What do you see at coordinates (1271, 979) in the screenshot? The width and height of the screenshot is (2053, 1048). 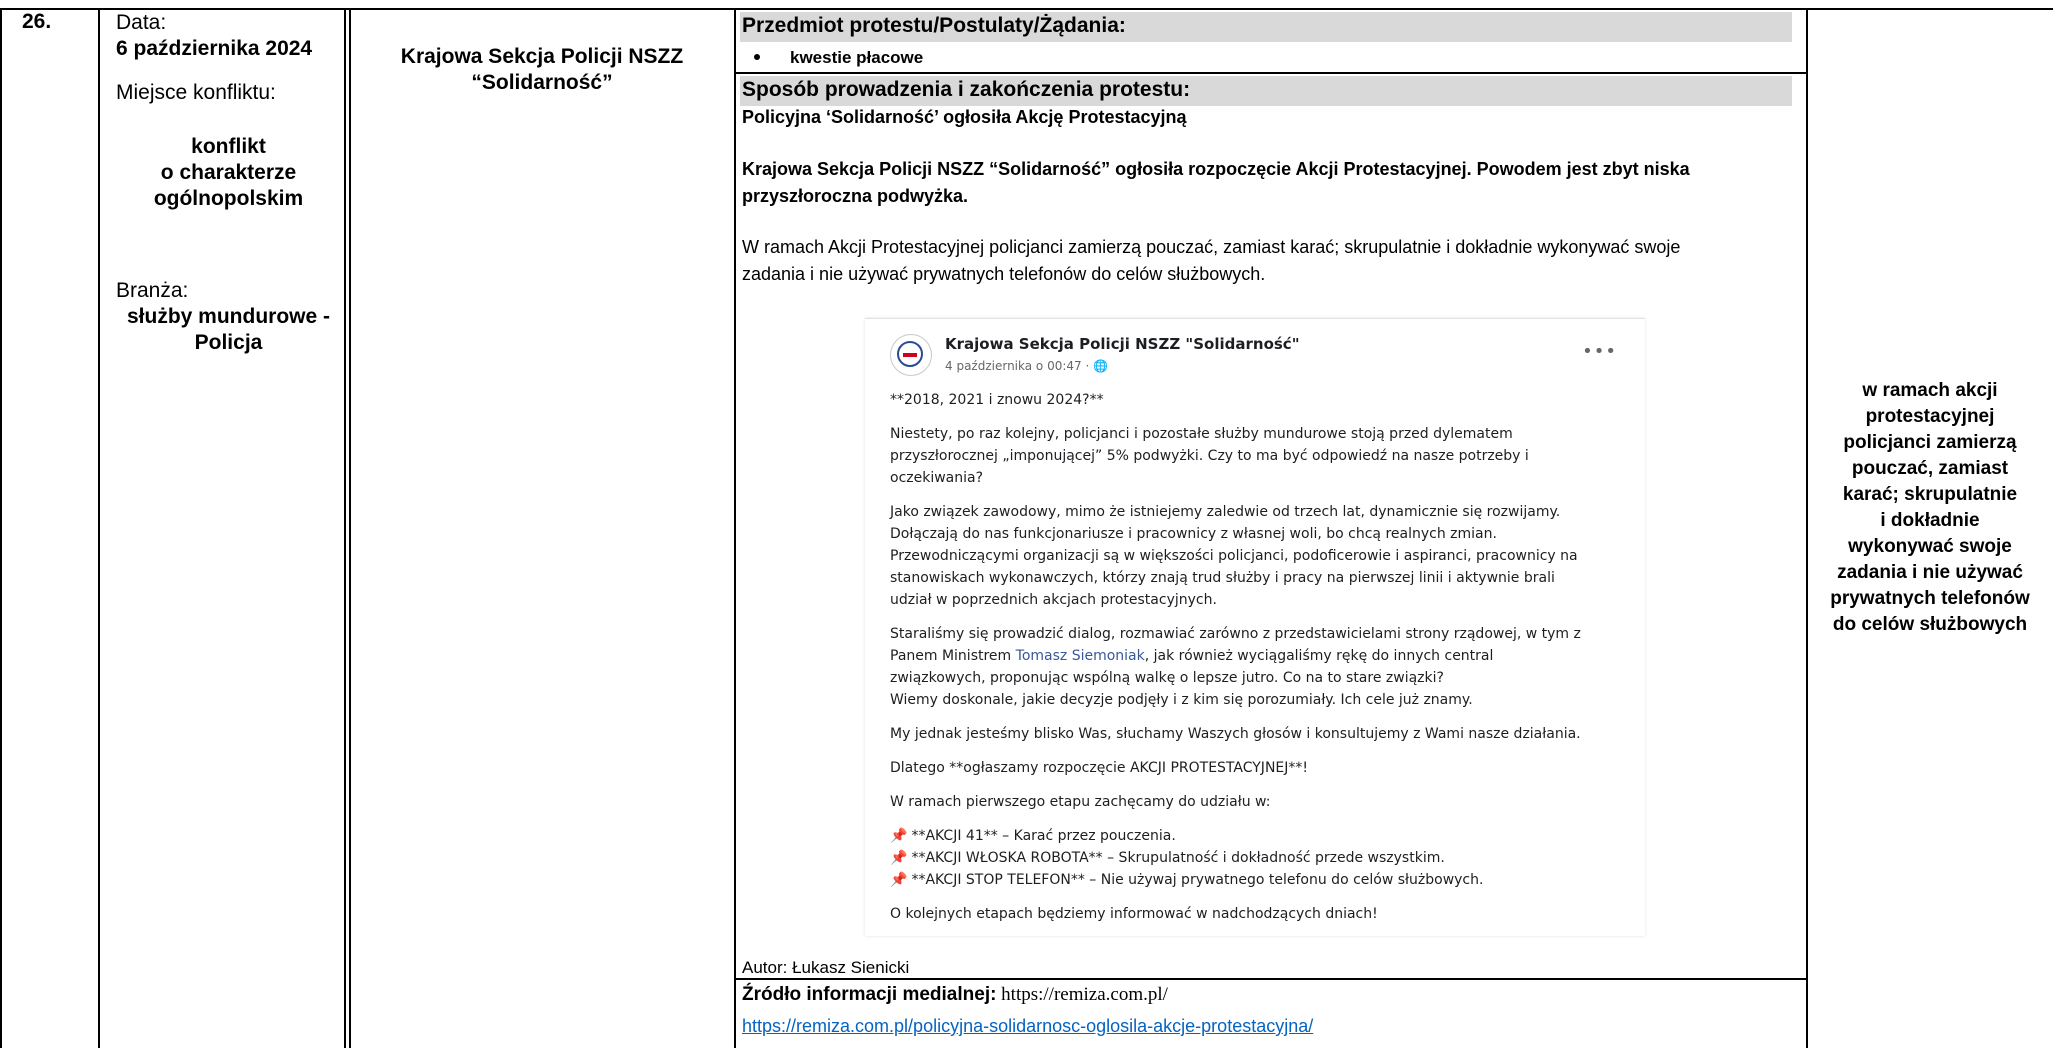 I see `source-top-border` at bounding box center [1271, 979].